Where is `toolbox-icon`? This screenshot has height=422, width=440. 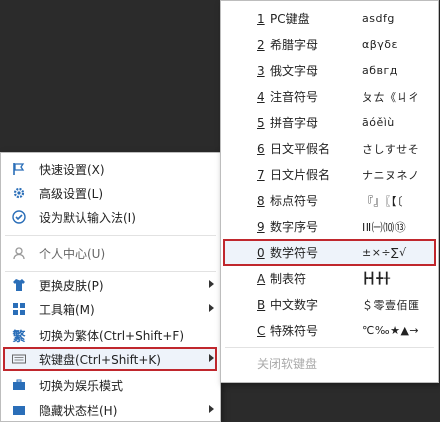 toolbox-icon is located at coordinates (19, 309).